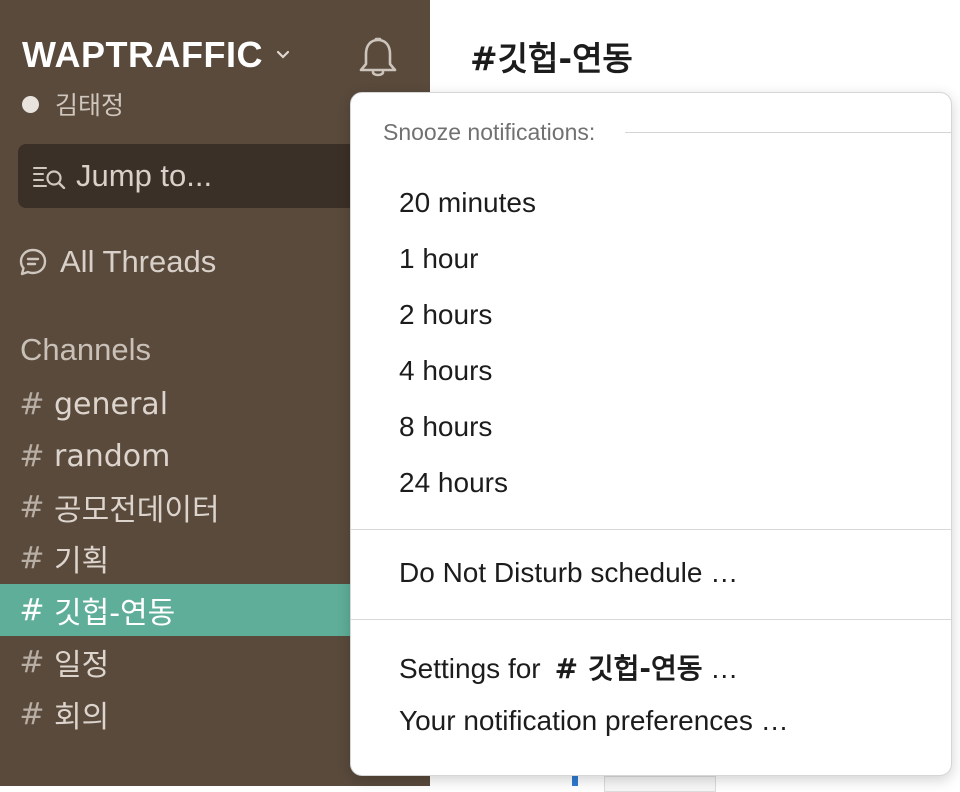  Describe the element at coordinates (85, 350) in the screenshot. I see `channels-header: Channels` at that location.